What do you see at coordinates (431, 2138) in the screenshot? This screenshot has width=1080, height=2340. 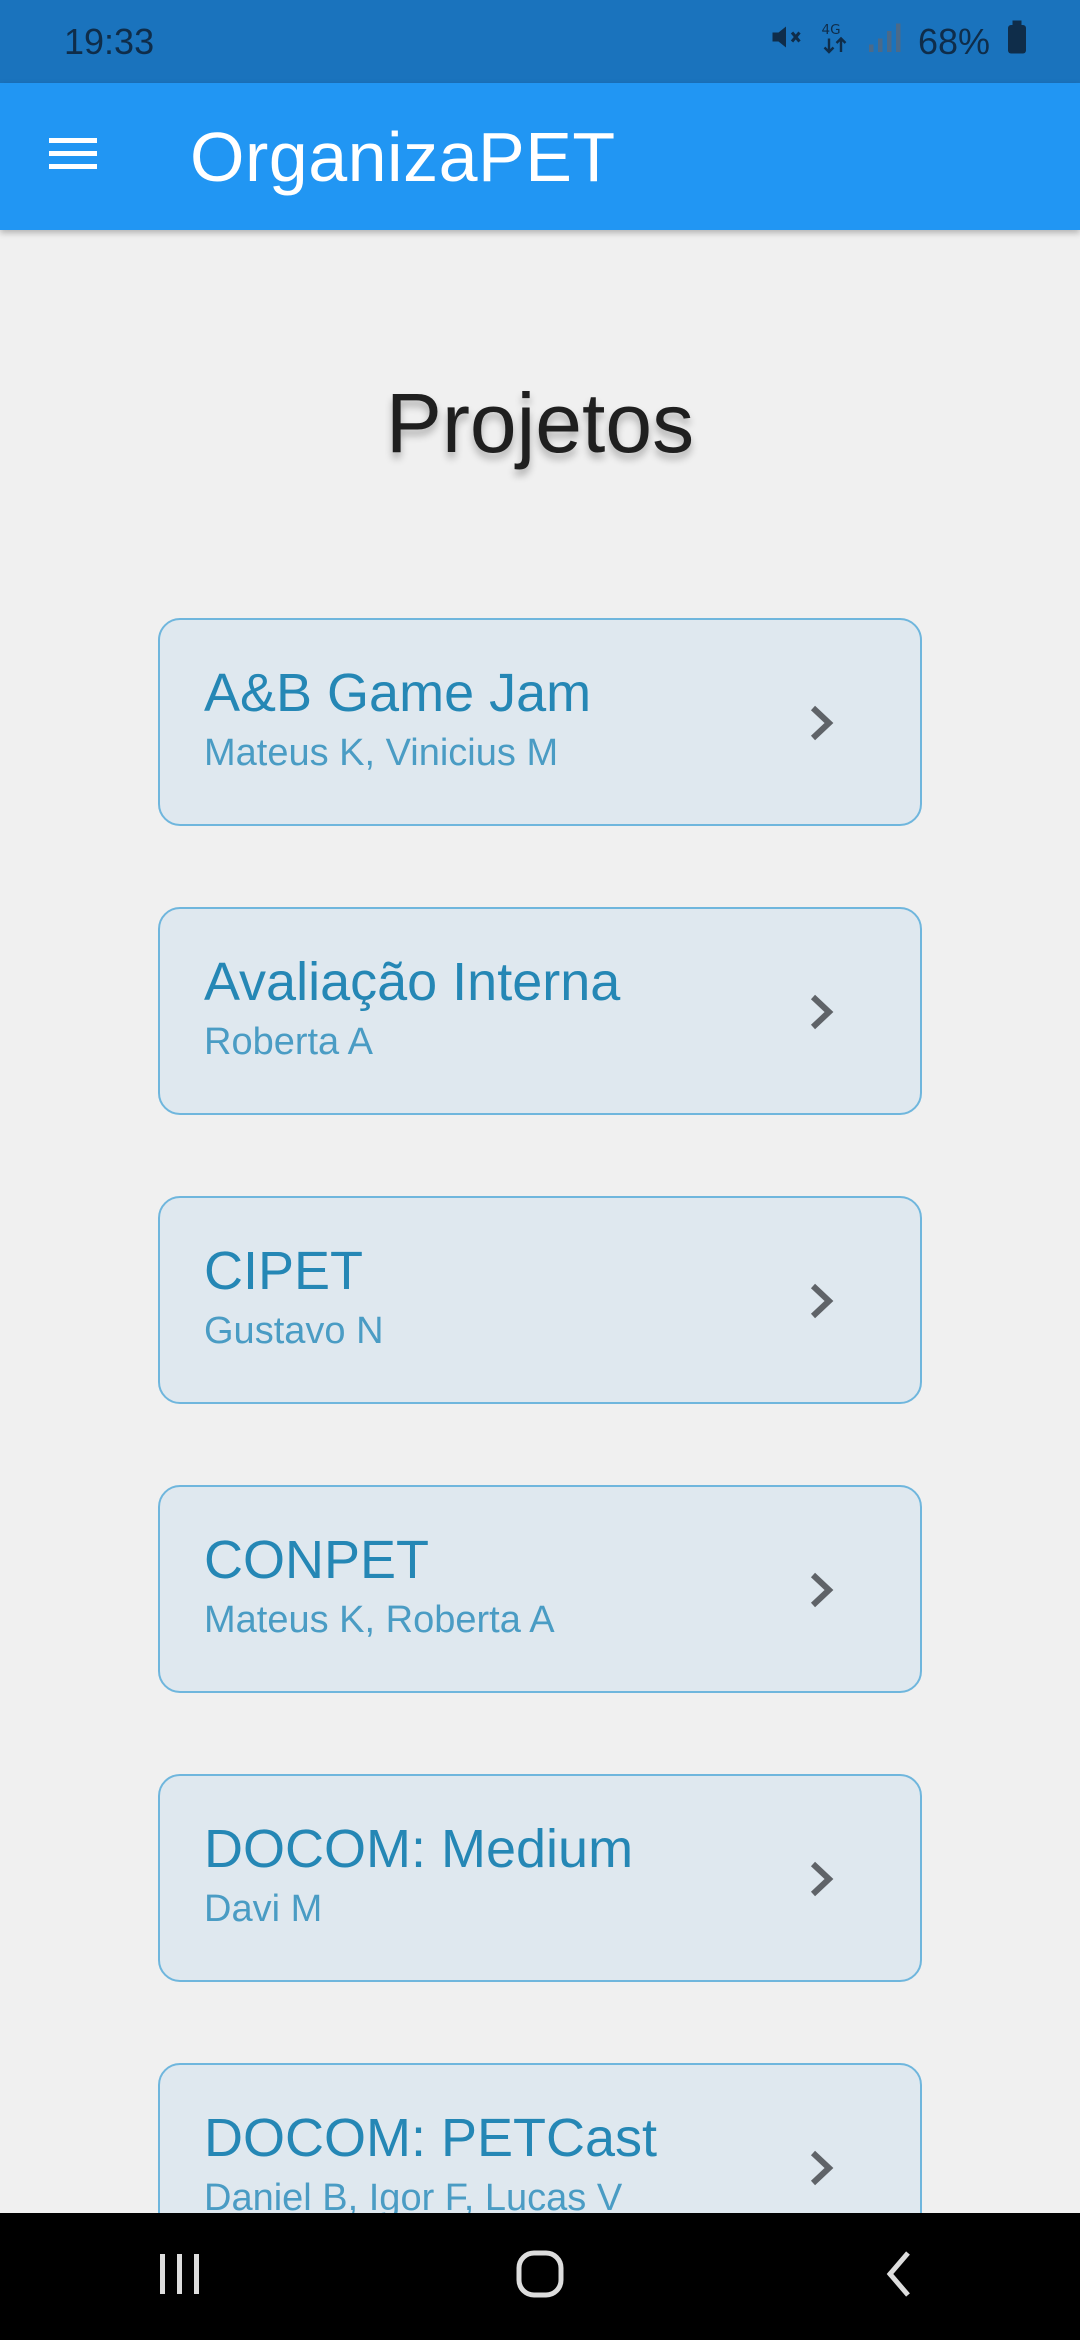 I see `project-name: DOCOM: PETCast` at bounding box center [431, 2138].